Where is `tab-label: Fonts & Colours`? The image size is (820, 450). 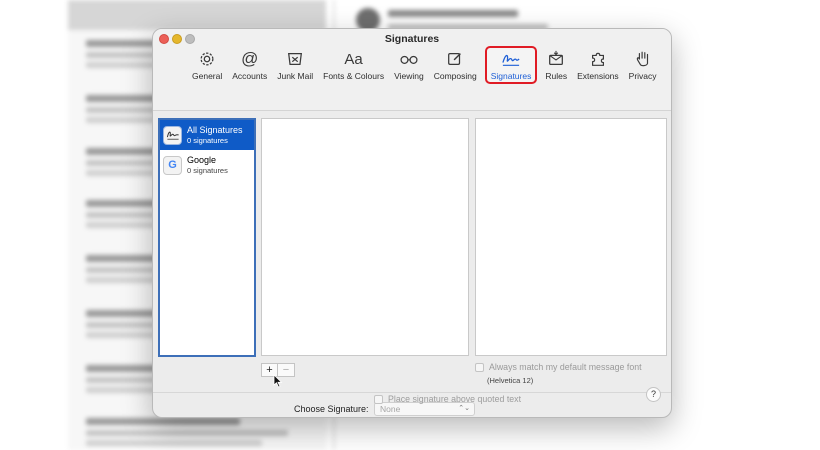 tab-label: Fonts & Colours is located at coordinates (354, 76).